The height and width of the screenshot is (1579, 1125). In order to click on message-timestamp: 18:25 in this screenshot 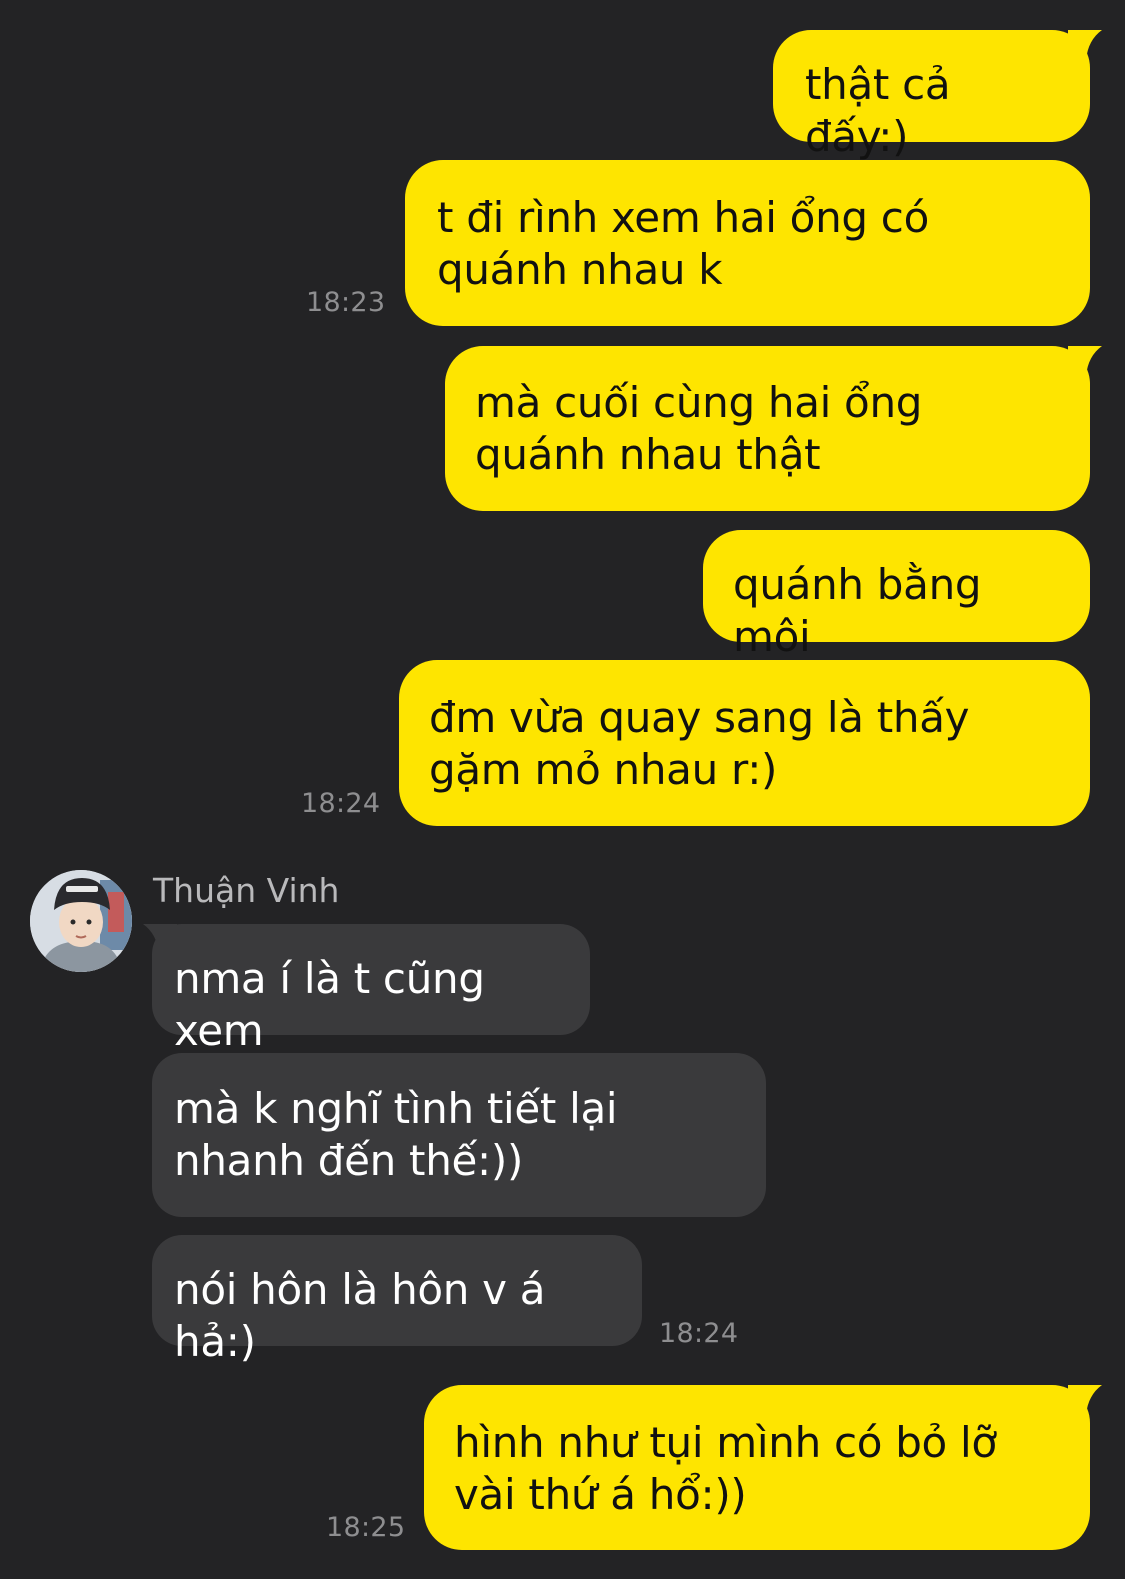, I will do `click(366, 1527)`.